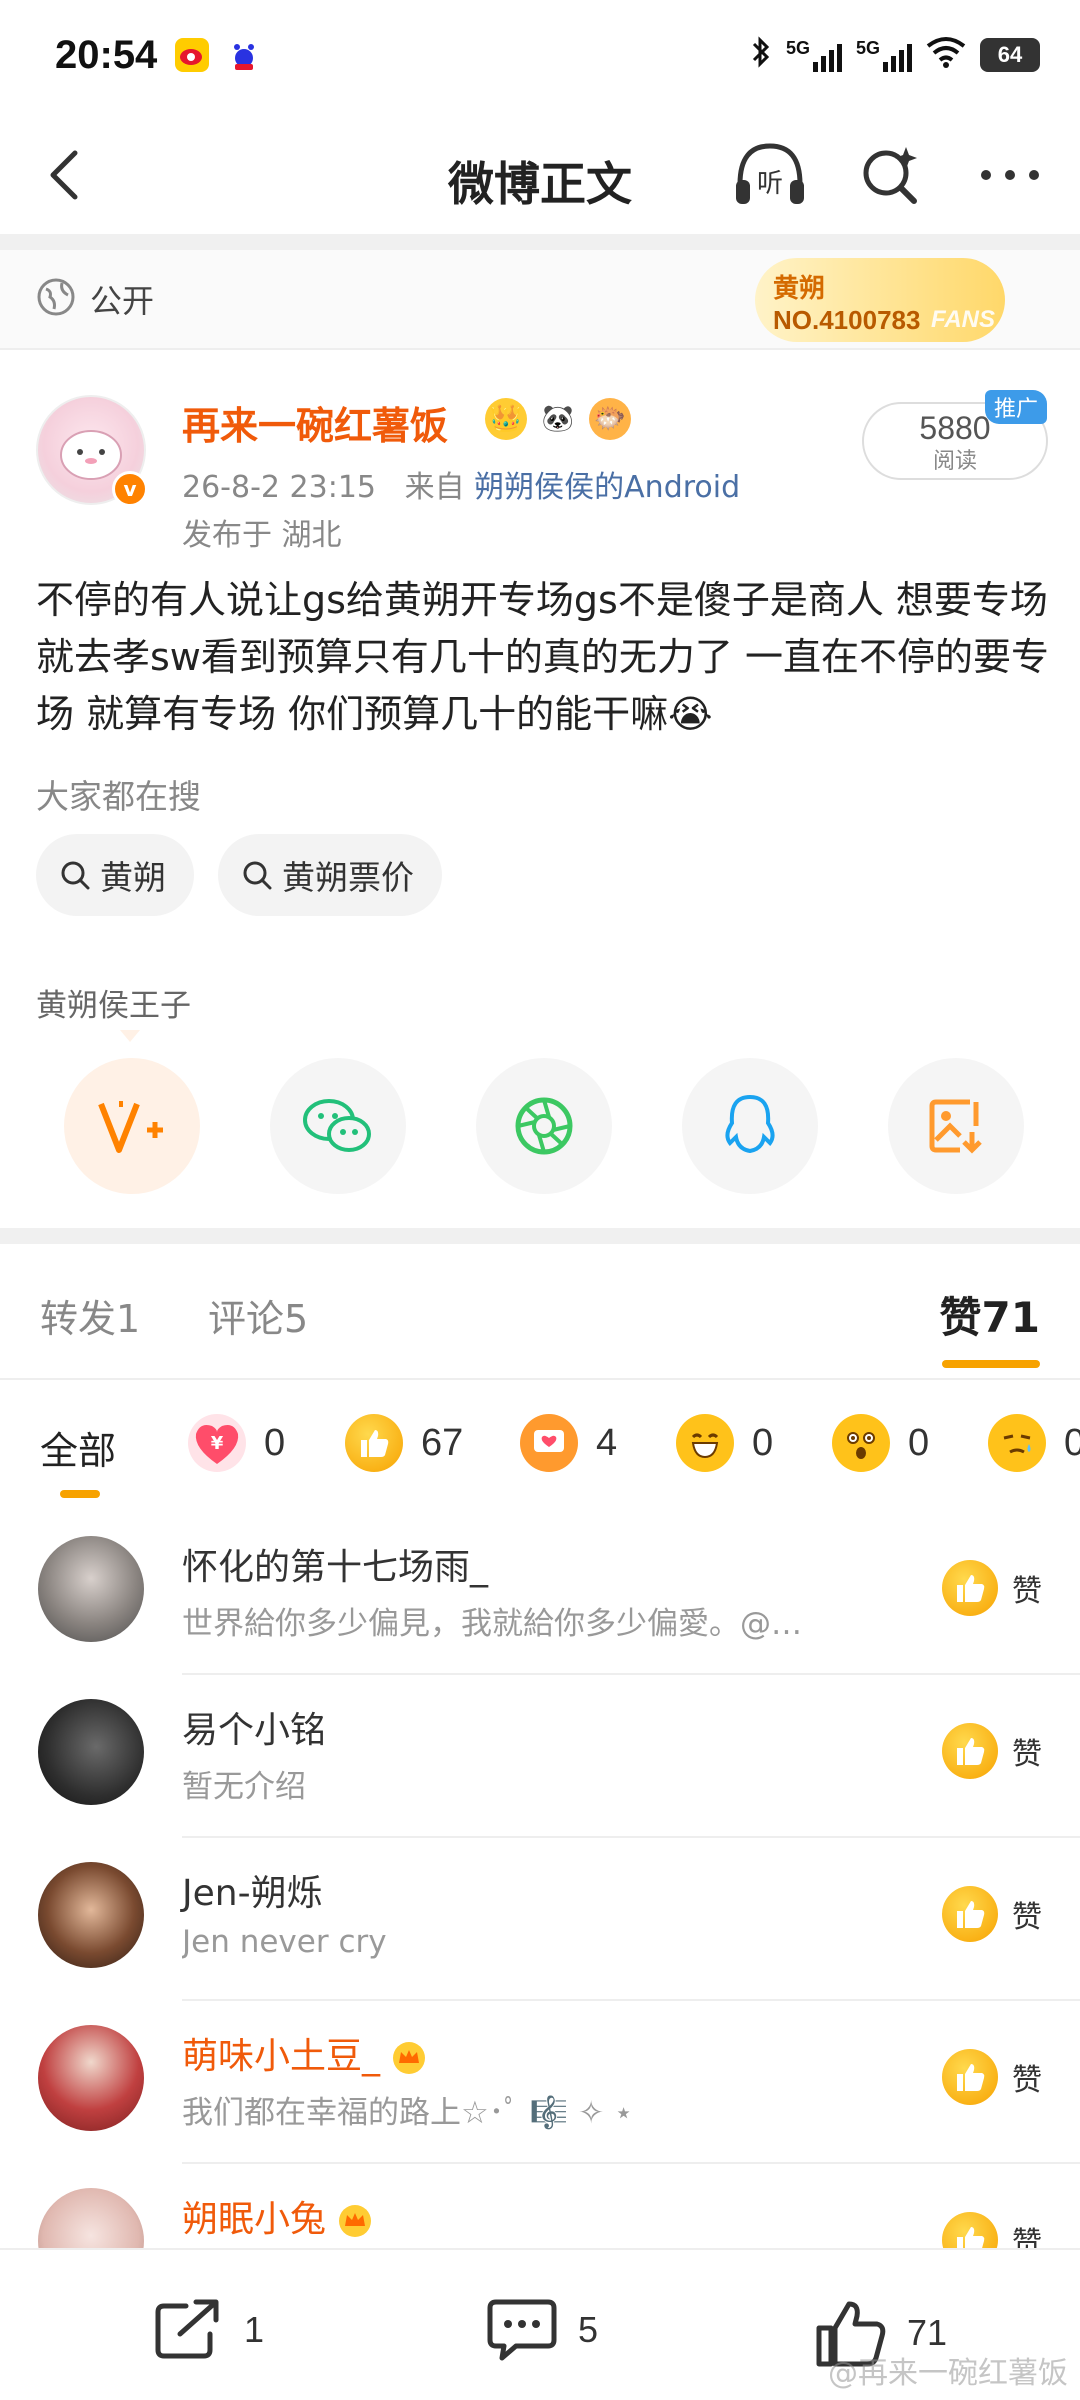  What do you see at coordinates (348, 877) in the screenshot?
I see `search-chip-label: 黄朔票价` at bounding box center [348, 877].